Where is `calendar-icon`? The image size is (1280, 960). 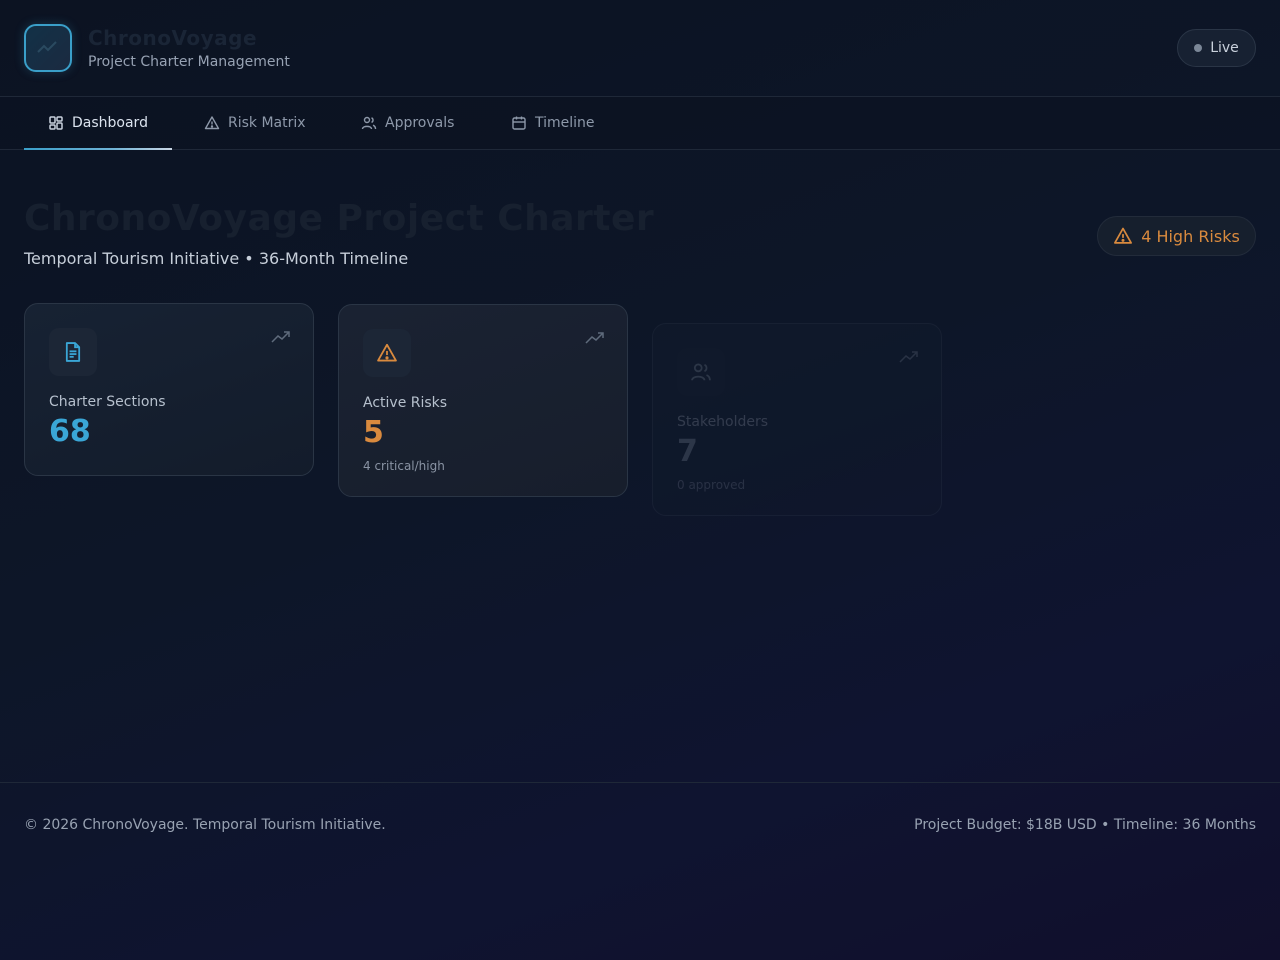
calendar-icon is located at coordinates (519, 123).